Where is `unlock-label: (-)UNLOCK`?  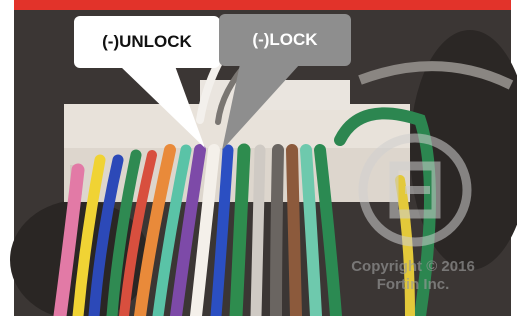 unlock-label: (-)UNLOCK is located at coordinates (147, 41).